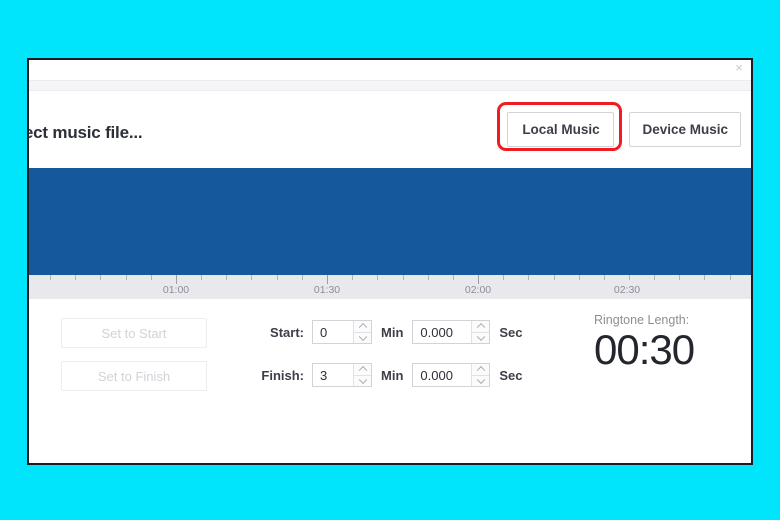  Describe the element at coordinates (176, 290) in the screenshot. I see `ruler-label: 01:00` at that location.